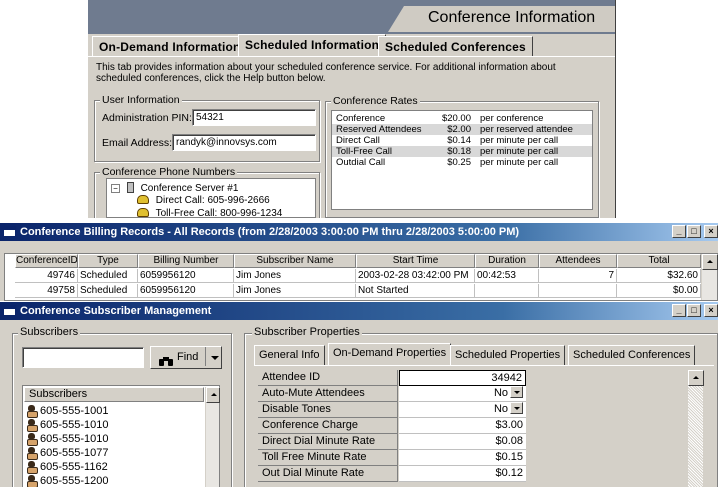  What do you see at coordinates (114, 394) in the screenshot?
I see `subscriber-list-header: Subscribers` at bounding box center [114, 394].